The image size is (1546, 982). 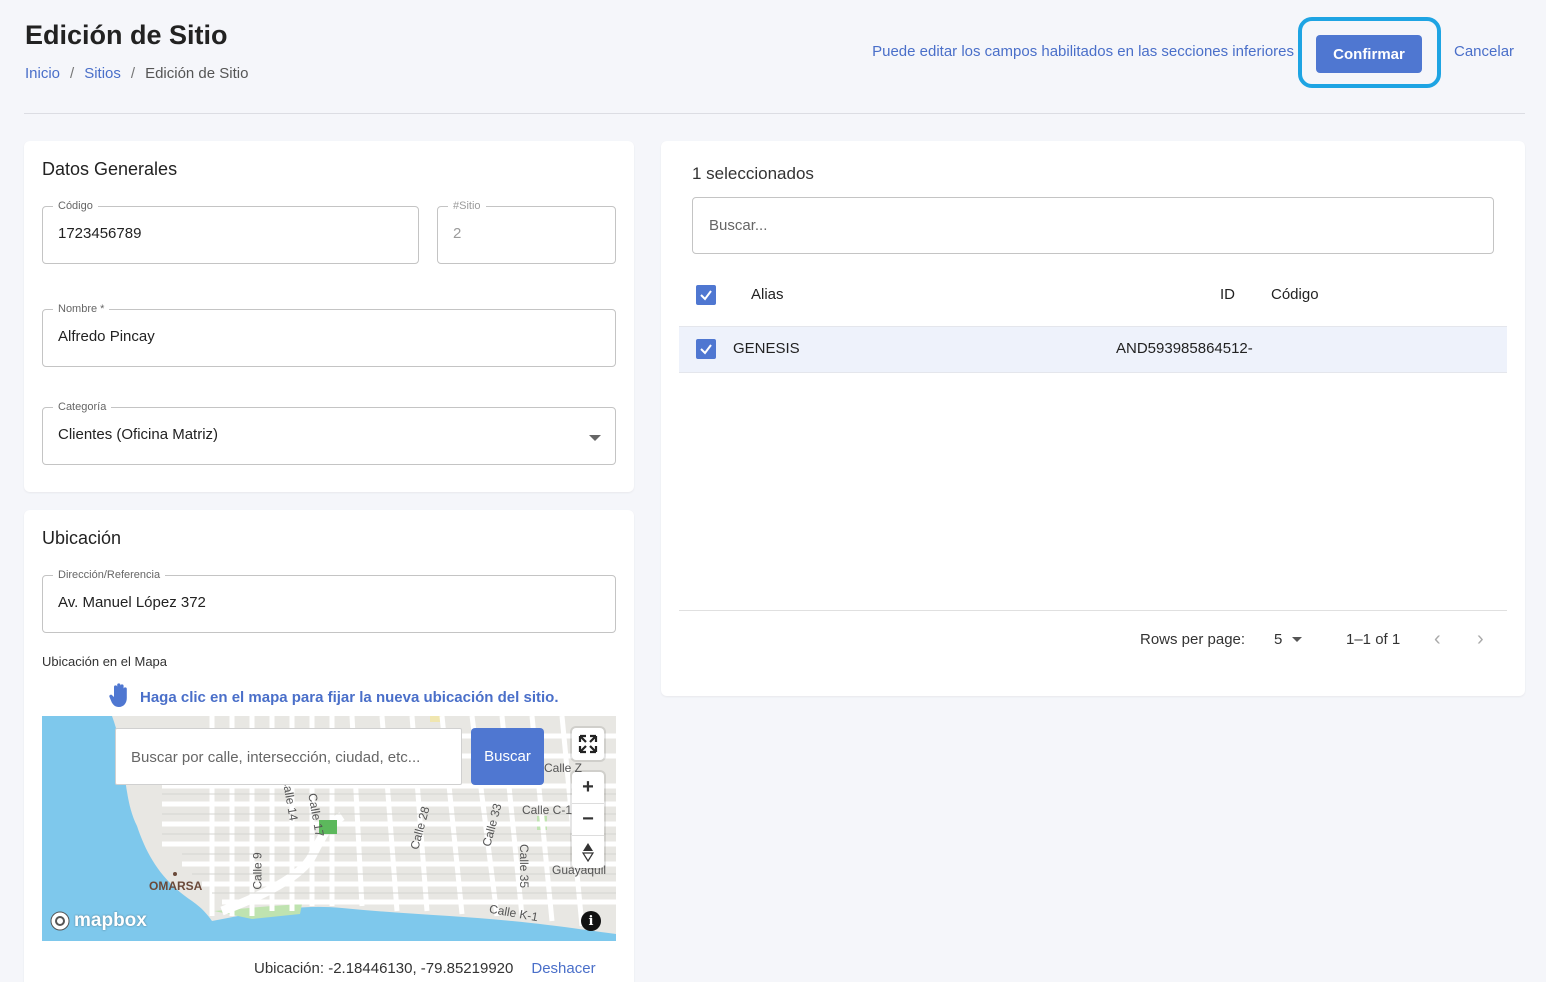 I want to click on nombre-field: Nombre * Alfredo Pincay, so click(x=329, y=334).